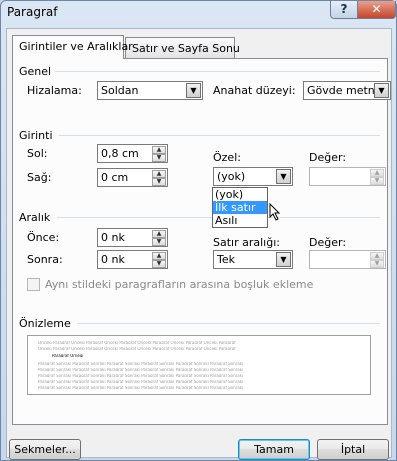 This screenshot has width=397, height=461. What do you see at coordinates (254, 90) in the screenshot?
I see `outline-level-label: Anahat düzeyi:` at bounding box center [254, 90].